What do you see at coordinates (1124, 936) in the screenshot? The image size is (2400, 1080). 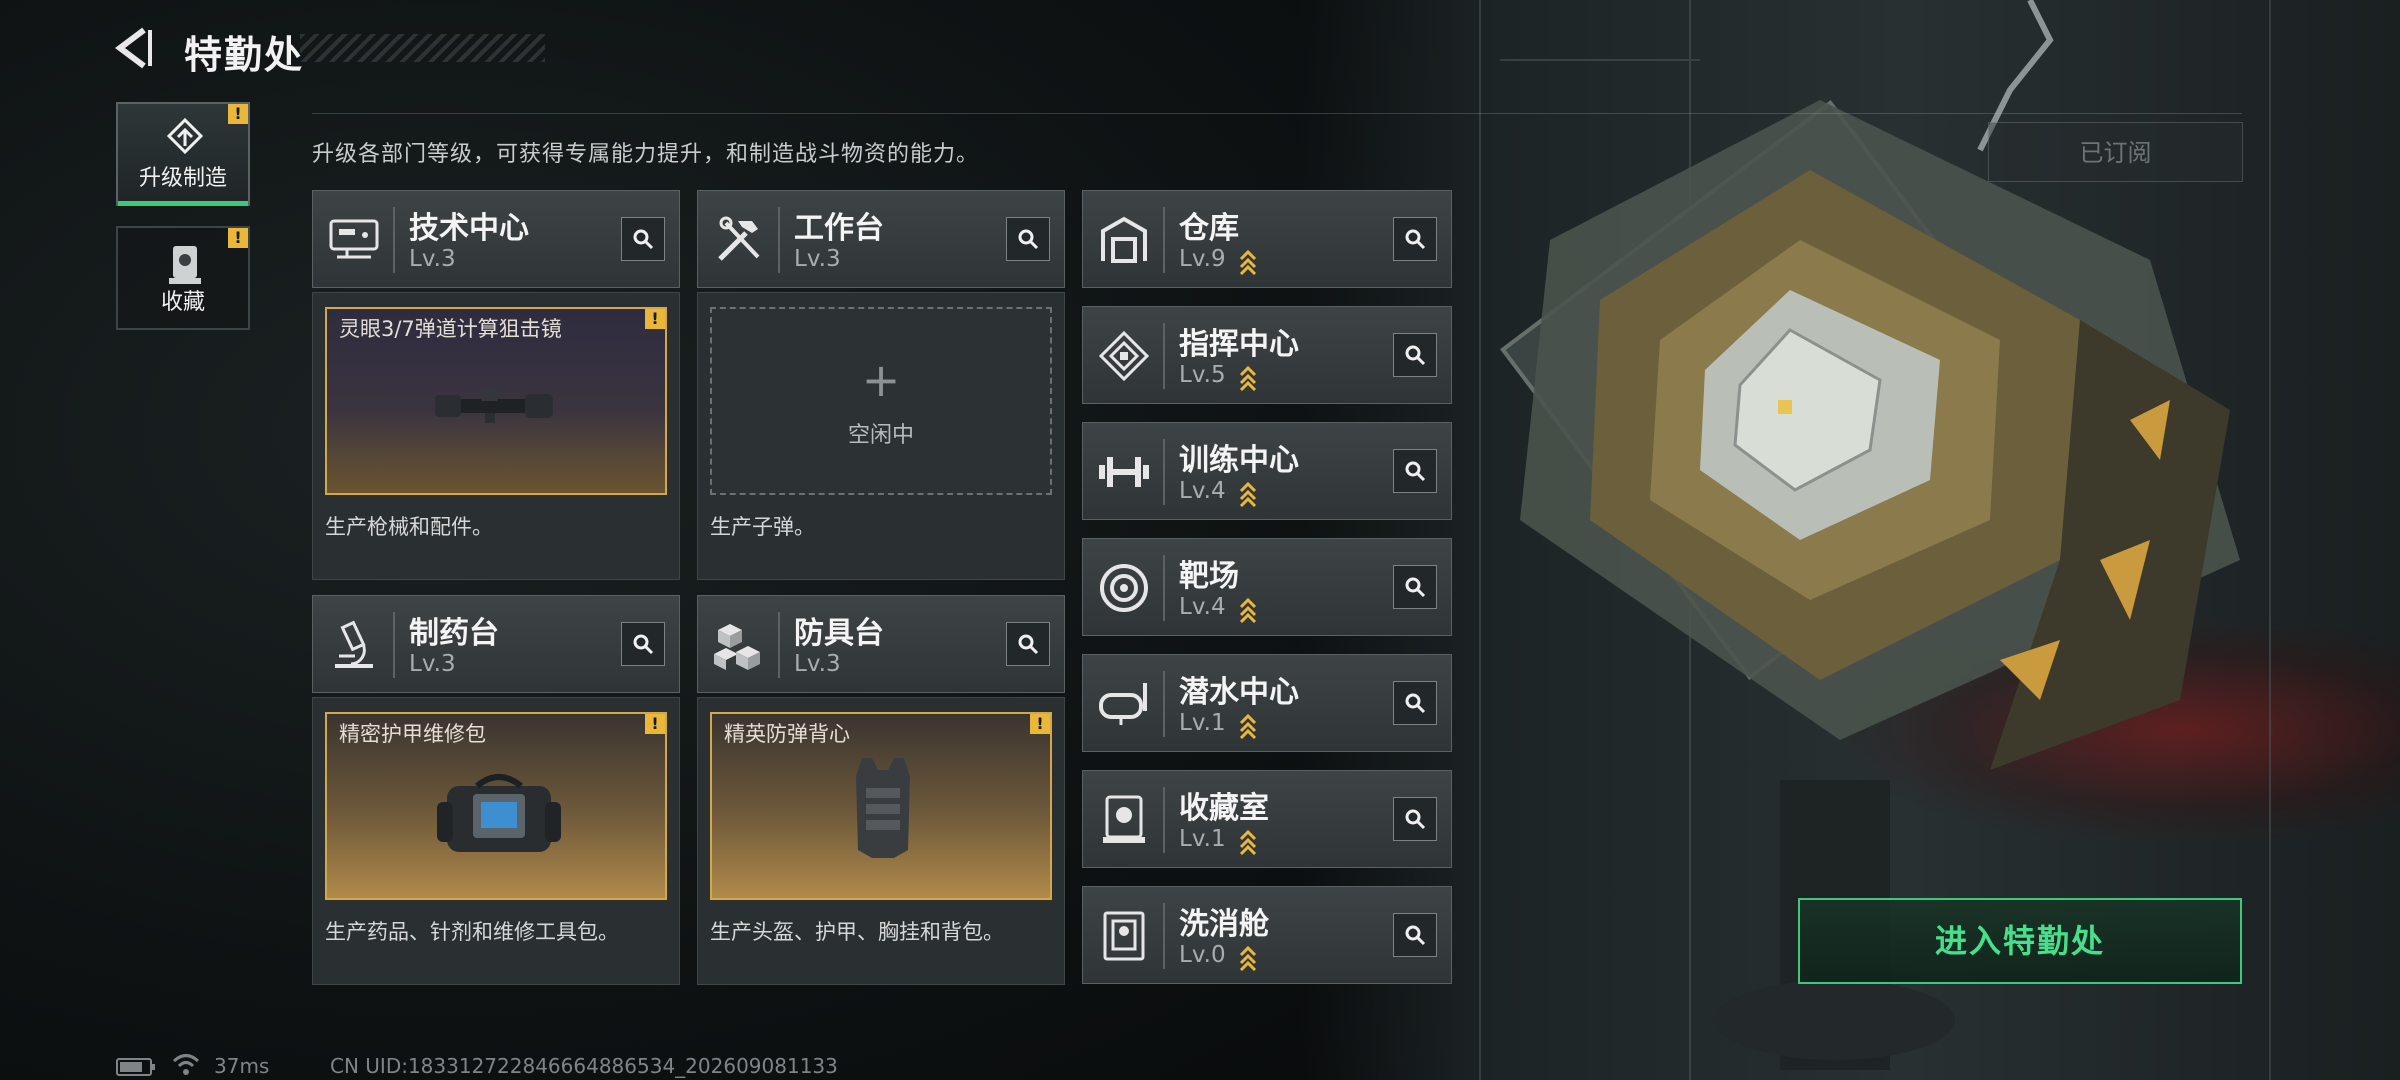 I see `decon-chamber-icon` at bounding box center [1124, 936].